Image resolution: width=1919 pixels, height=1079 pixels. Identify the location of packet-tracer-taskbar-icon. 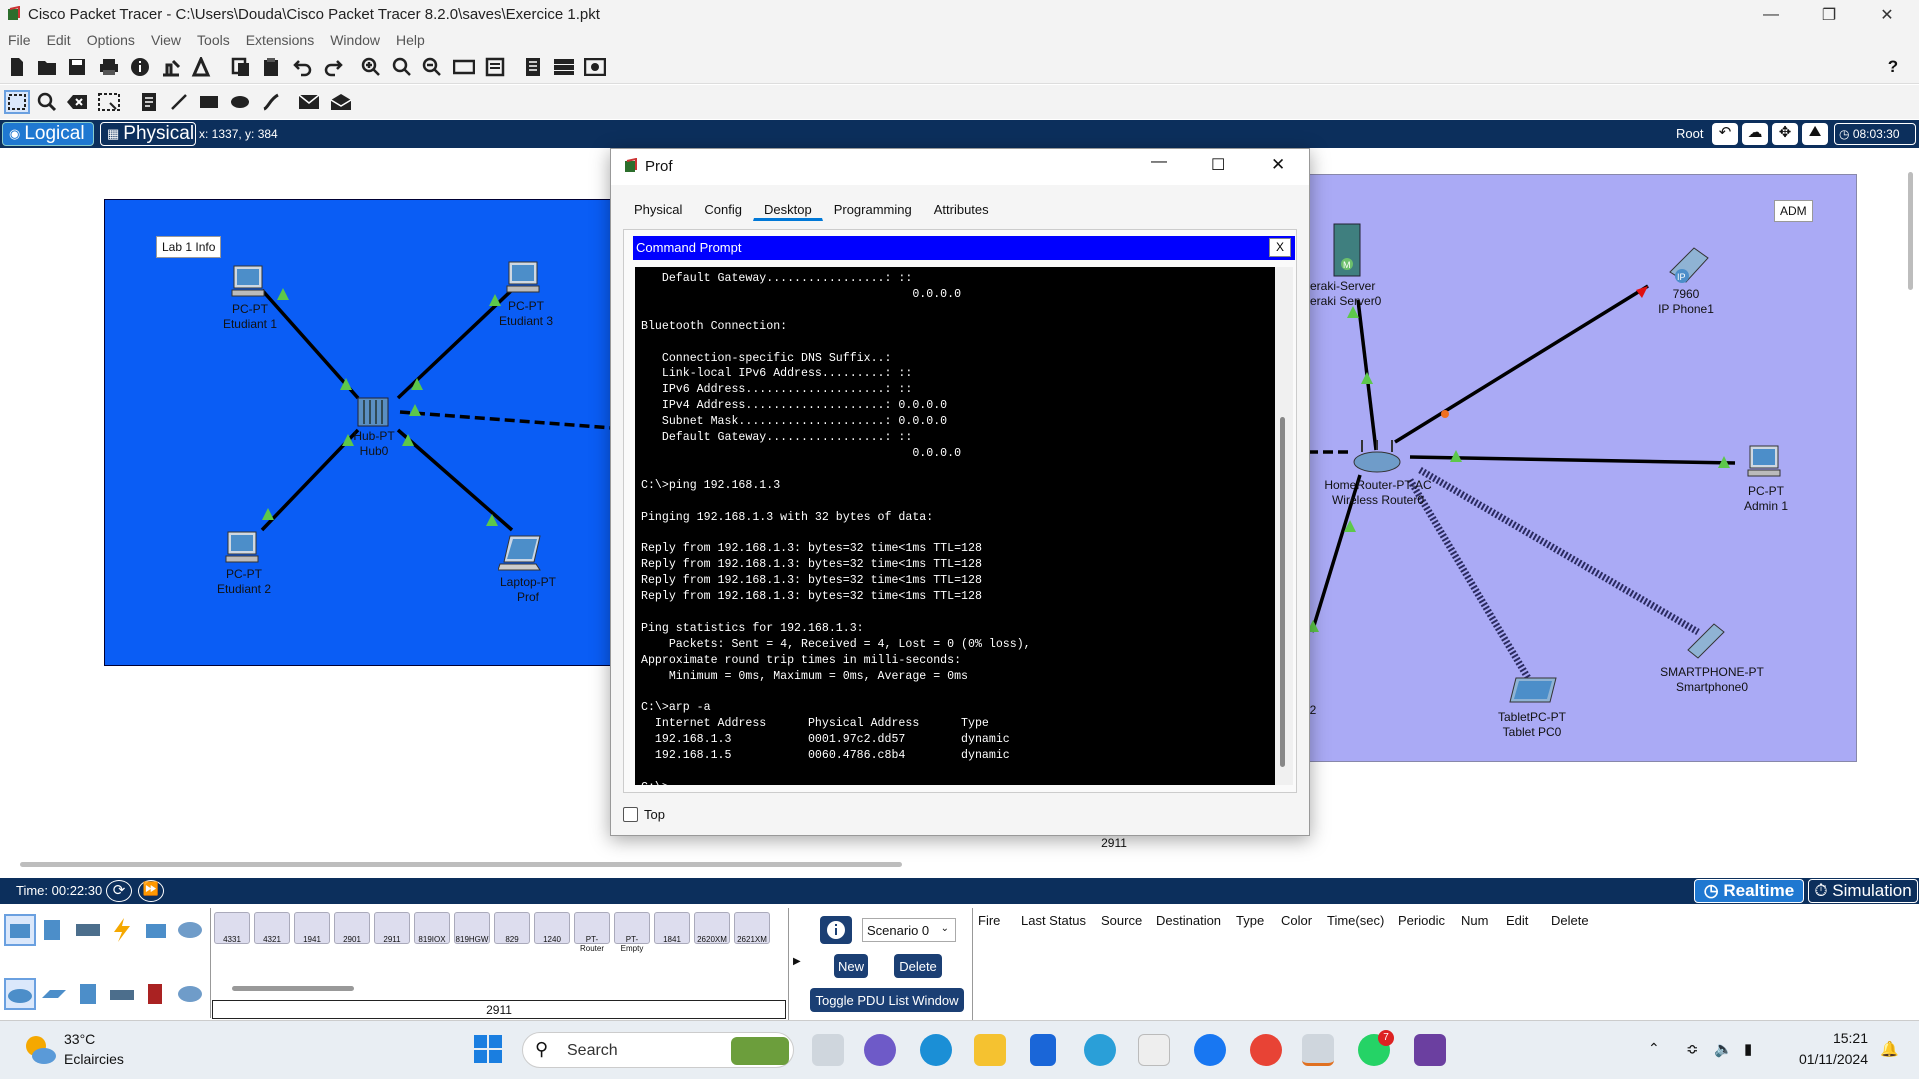
(1318, 1050).